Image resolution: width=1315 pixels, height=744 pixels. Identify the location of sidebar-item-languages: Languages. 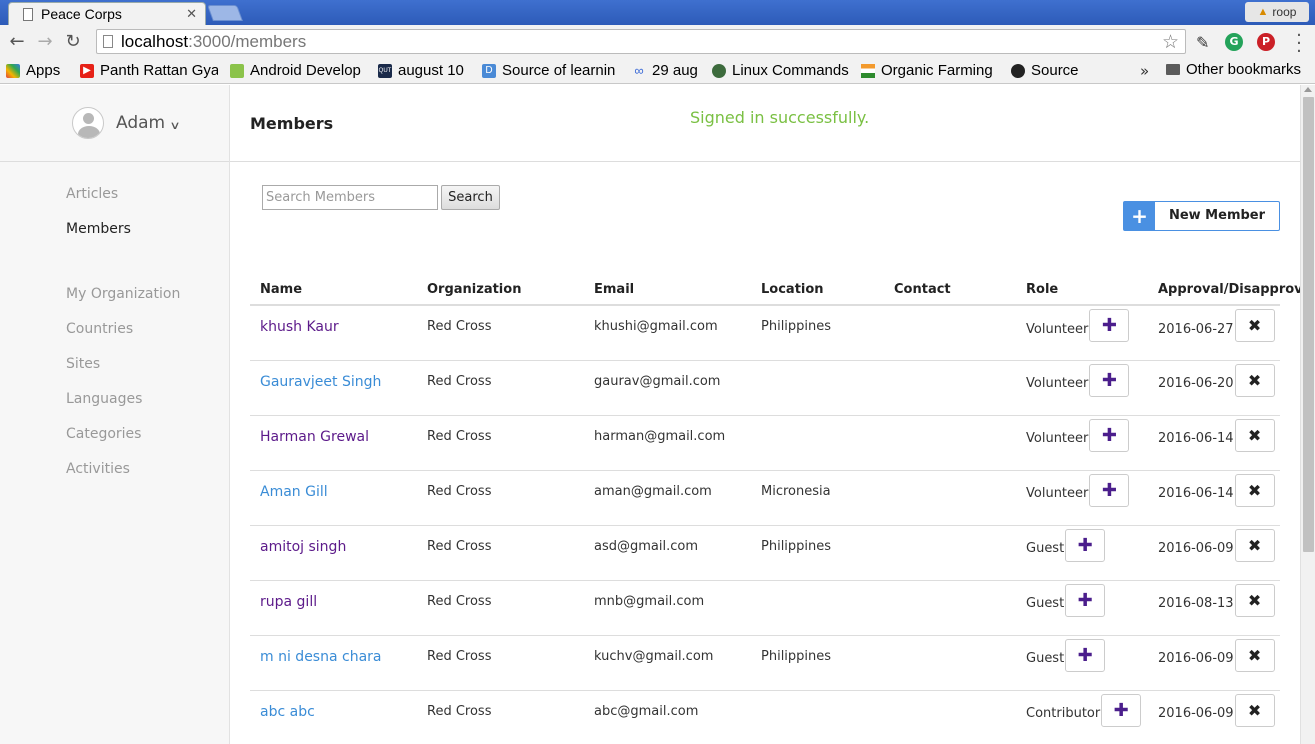
(147, 406).